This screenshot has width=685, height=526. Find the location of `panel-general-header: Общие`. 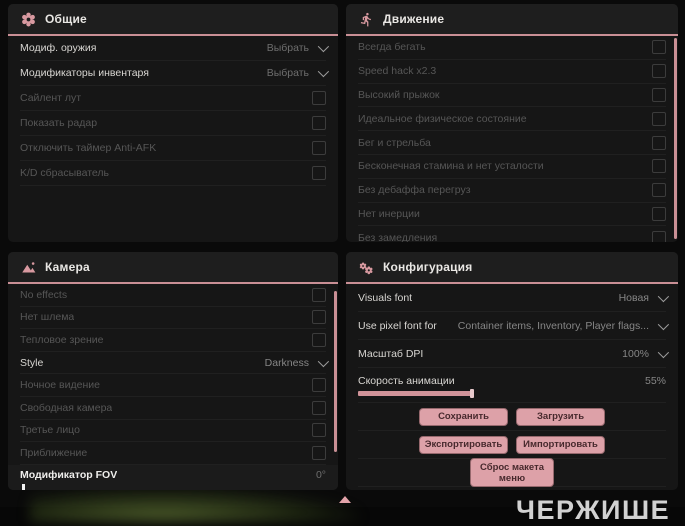

panel-general-header: Общие is located at coordinates (173, 20).